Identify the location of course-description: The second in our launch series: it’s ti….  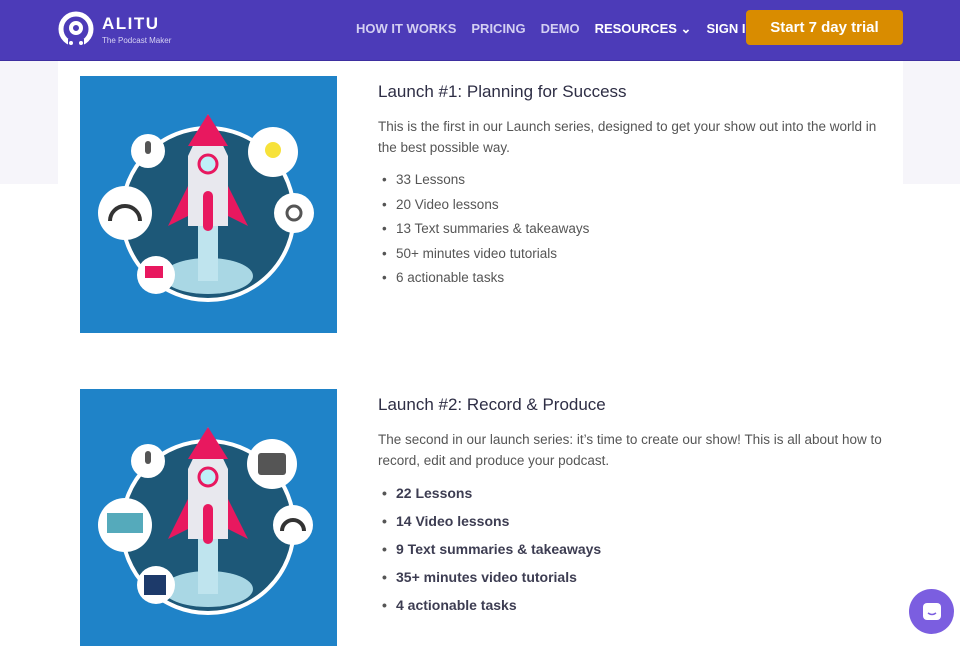
(630, 450).